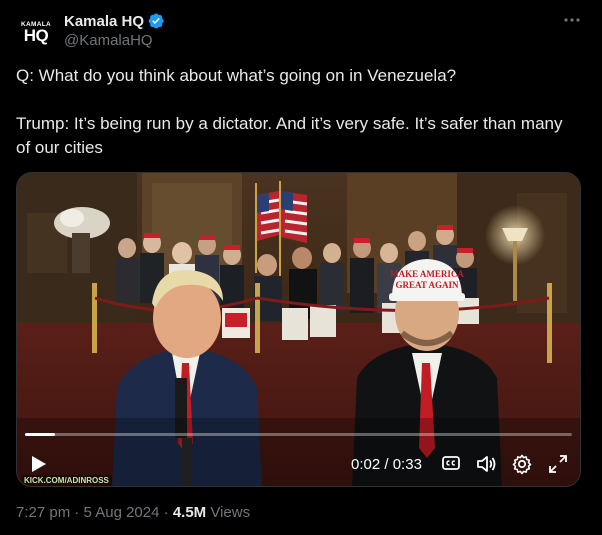 The image size is (602, 535). I want to click on play-icon, so click(39, 464).